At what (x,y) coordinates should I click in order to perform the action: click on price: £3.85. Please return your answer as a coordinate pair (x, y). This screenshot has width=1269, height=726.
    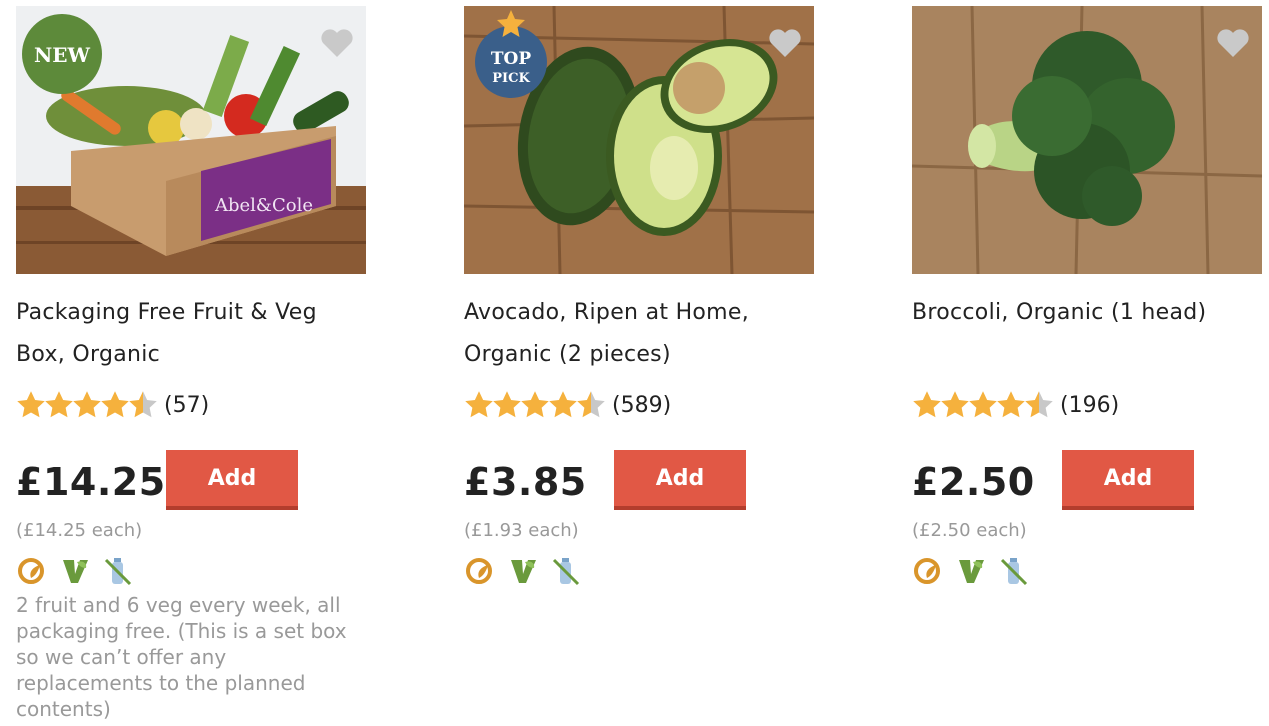
    Looking at the image, I should click on (525, 482).